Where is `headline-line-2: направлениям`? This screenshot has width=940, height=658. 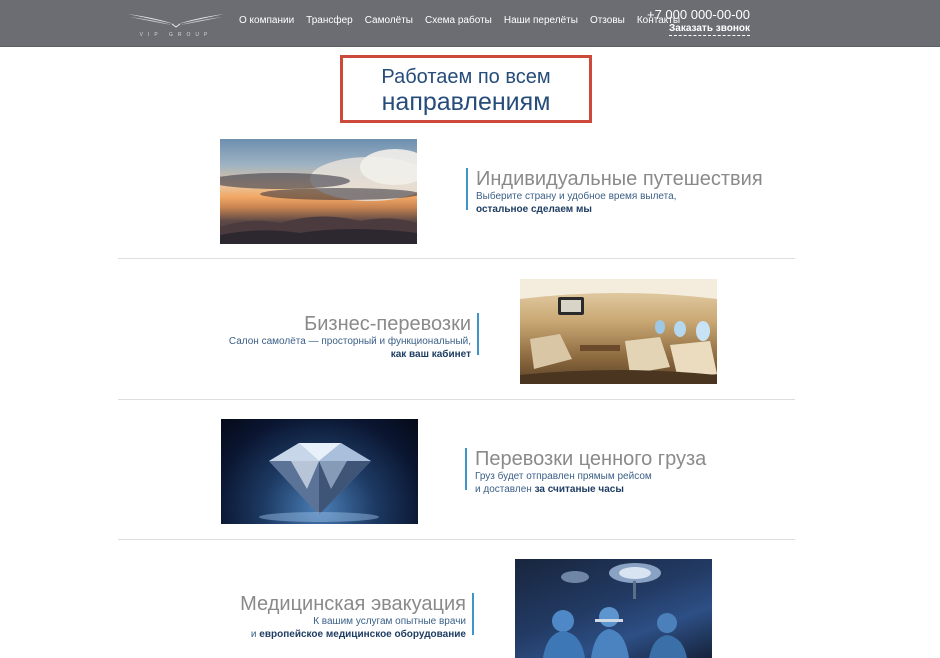 headline-line-2: направлениям is located at coordinates (466, 102).